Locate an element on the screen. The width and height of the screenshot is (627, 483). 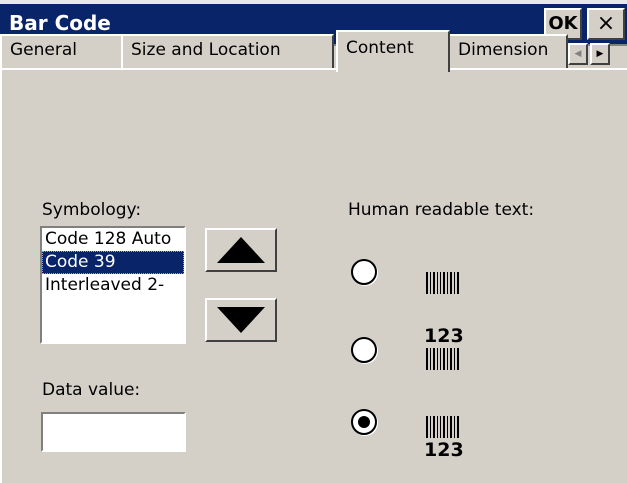
scroll-left-arrow-icon: ◀ is located at coordinates (578, 54).